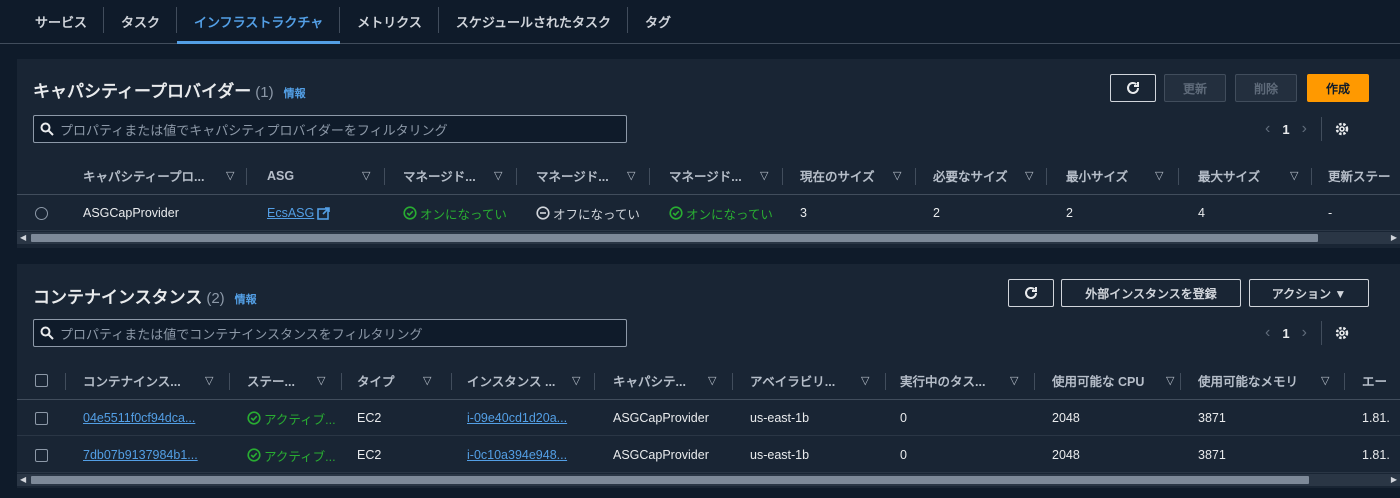 The width and height of the screenshot is (1400, 498). What do you see at coordinates (658, 21) in the screenshot?
I see `tab-tags: タグ` at bounding box center [658, 21].